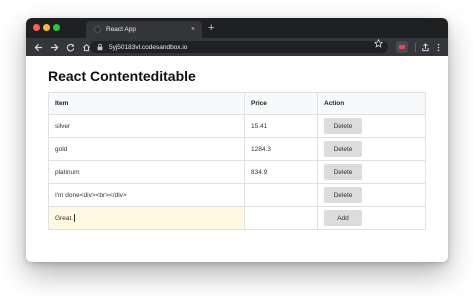 The image size is (474, 296). What do you see at coordinates (280, 149) in the screenshot?
I see `price-cell: 1284.3` at bounding box center [280, 149].